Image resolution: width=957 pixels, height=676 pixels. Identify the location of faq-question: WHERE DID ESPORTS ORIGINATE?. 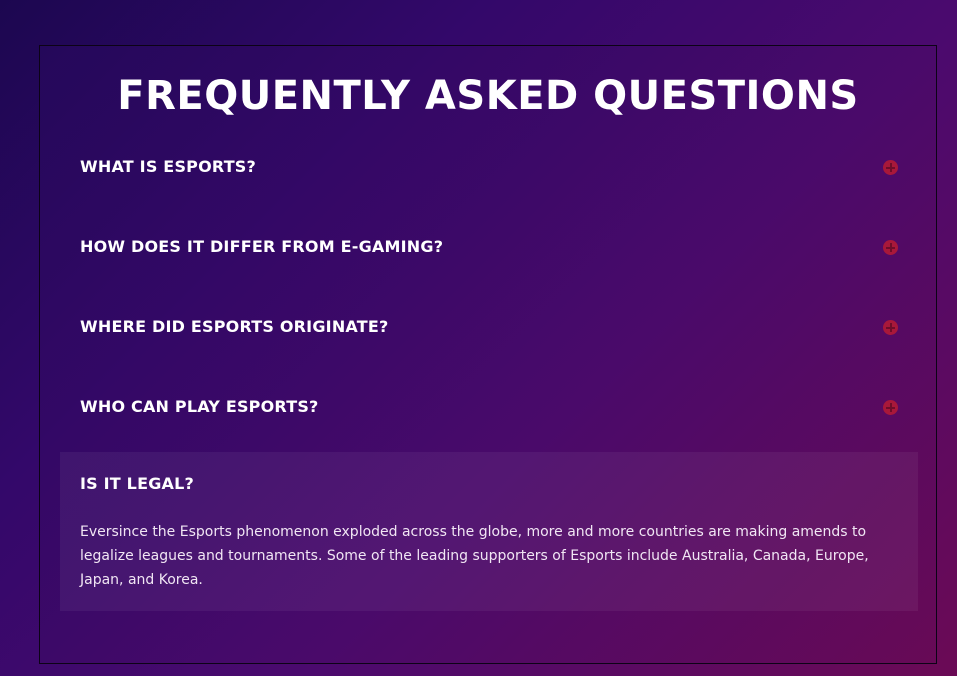
(234, 326).